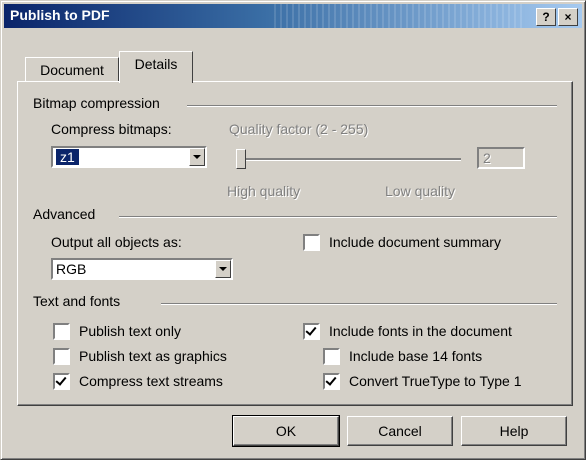 The width and height of the screenshot is (586, 460). Describe the element at coordinates (60, 15) in the screenshot. I see `window-title: Publish to PDF` at that location.